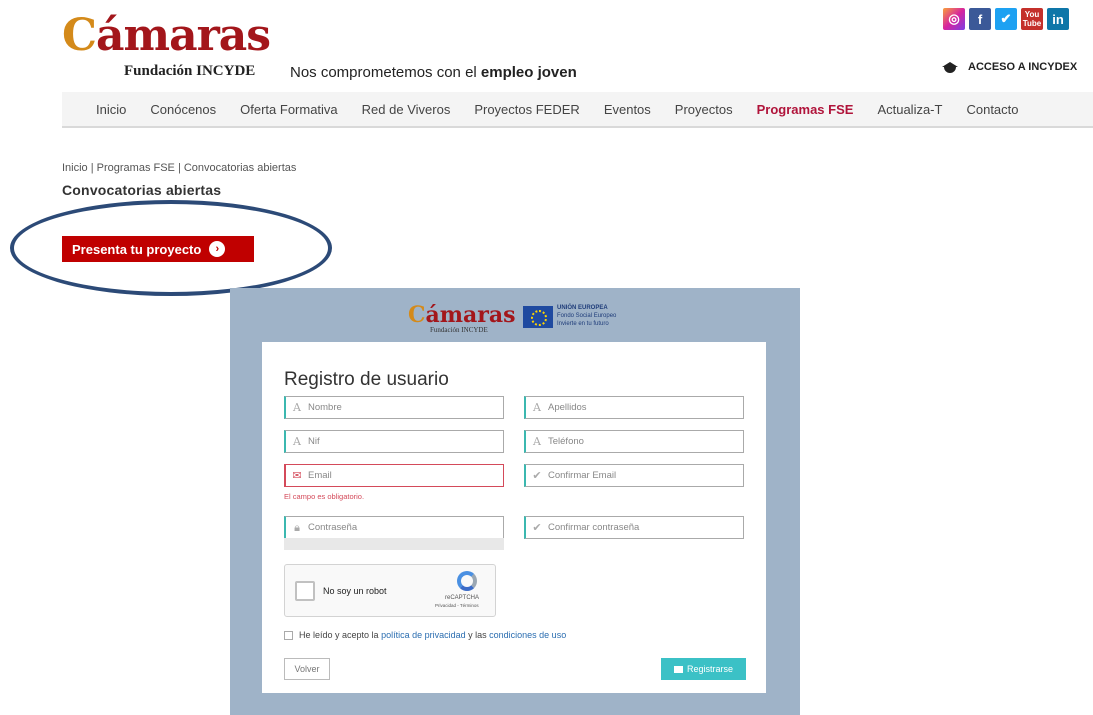 This screenshot has height=715, width=1093. I want to click on twitter-icon: ✔, so click(1006, 19).